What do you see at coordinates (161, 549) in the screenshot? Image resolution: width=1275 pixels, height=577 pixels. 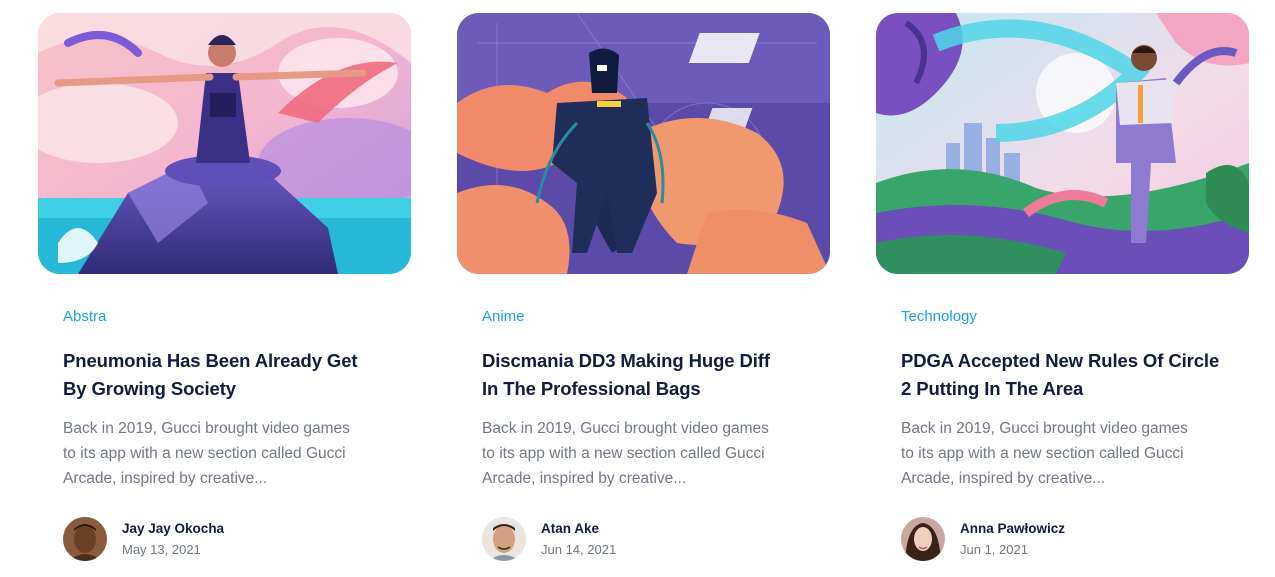 I see `post-date: May 13, 2021` at bounding box center [161, 549].